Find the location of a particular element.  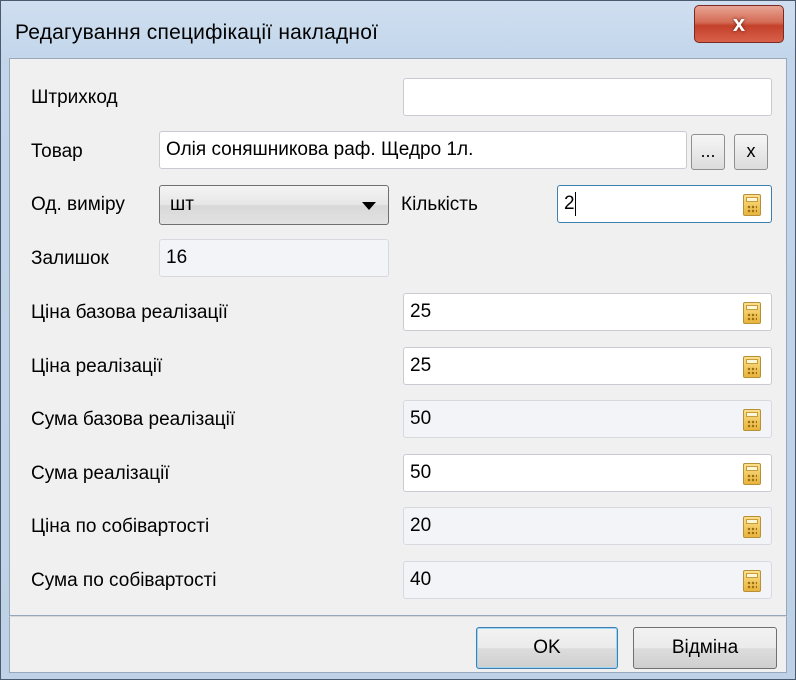

base-sum-value: 50 is located at coordinates (421, 418).